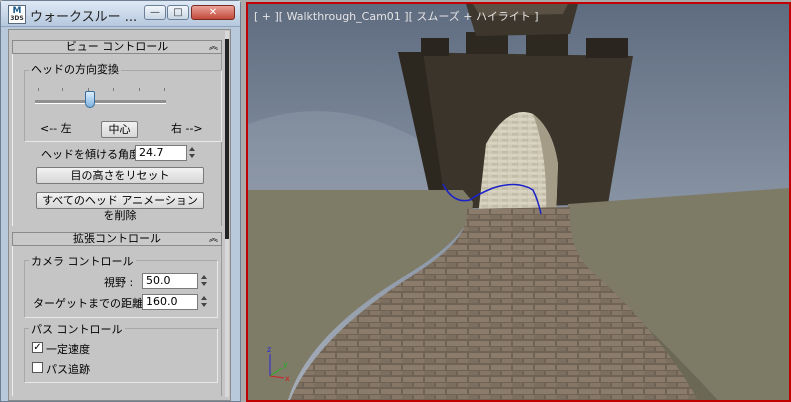 The height and width of the screenshot is (402, 791). What do you see at coordinates (269, 349) in the screenshot?
I see `svg-text: z` at bounding box center [269, 349].